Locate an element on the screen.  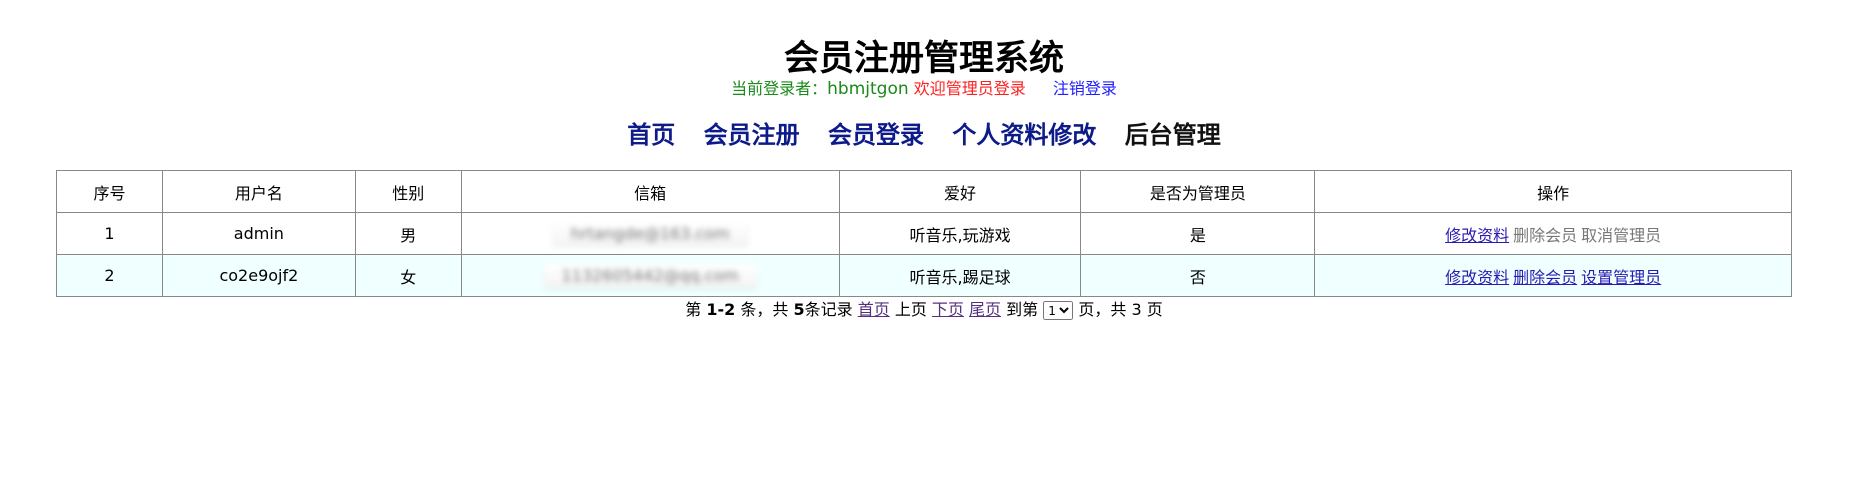
main-nav: 首页 会员注册 会员登录 个人资料修改 后台管理 is located at coordinates (924, 135).